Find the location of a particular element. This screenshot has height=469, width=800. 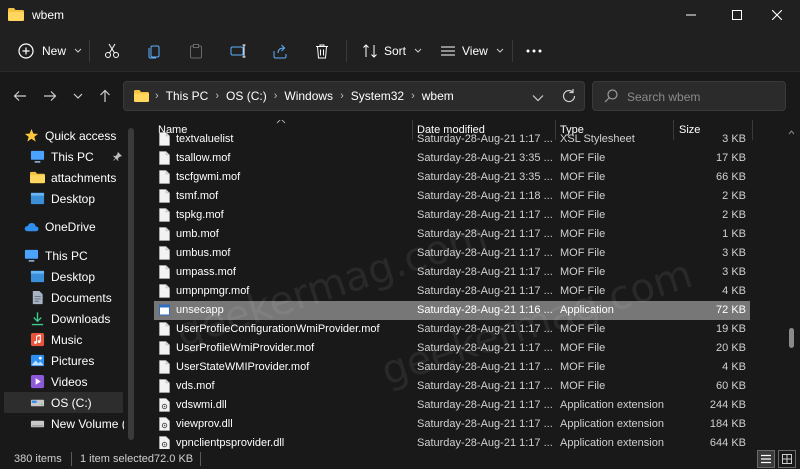

drive-icon is located at coordinates (37, 424).